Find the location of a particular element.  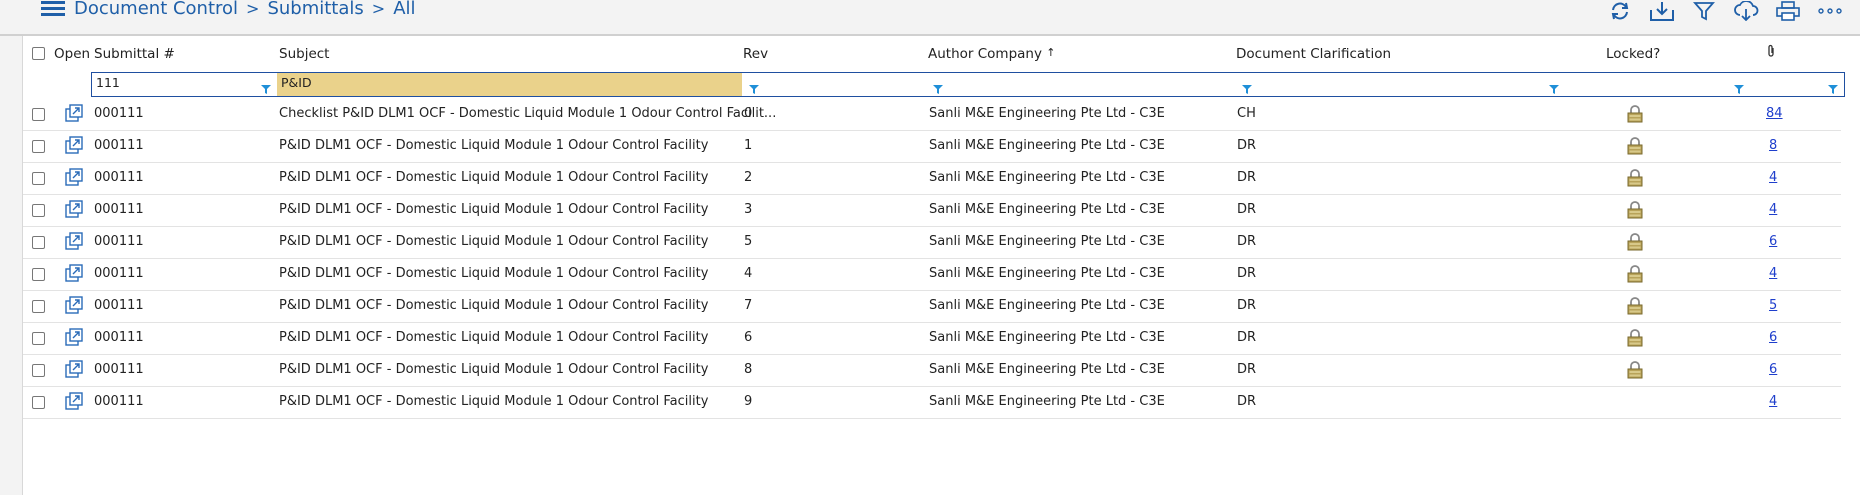

refresh-icon is located at coordinates (1620, 11).